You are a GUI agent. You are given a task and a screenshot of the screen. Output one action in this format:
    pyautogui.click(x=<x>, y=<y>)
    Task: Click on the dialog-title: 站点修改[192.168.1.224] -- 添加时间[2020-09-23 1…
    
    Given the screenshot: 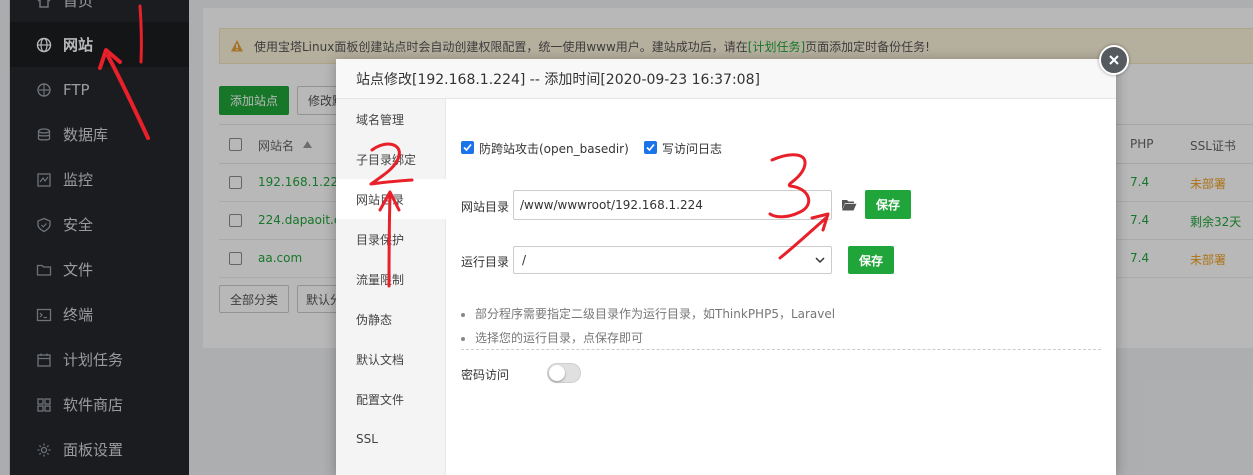 What is the action you would take?
    pyautogui.click(x=726, y=79)
    